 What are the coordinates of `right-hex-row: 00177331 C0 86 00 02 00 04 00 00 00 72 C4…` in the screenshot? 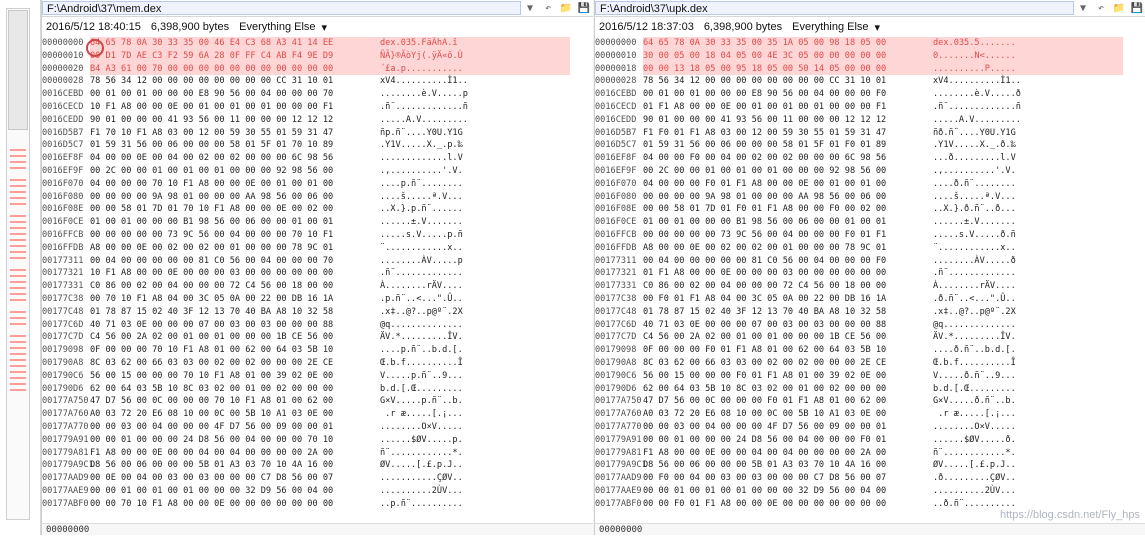 It's located at (870, 286).